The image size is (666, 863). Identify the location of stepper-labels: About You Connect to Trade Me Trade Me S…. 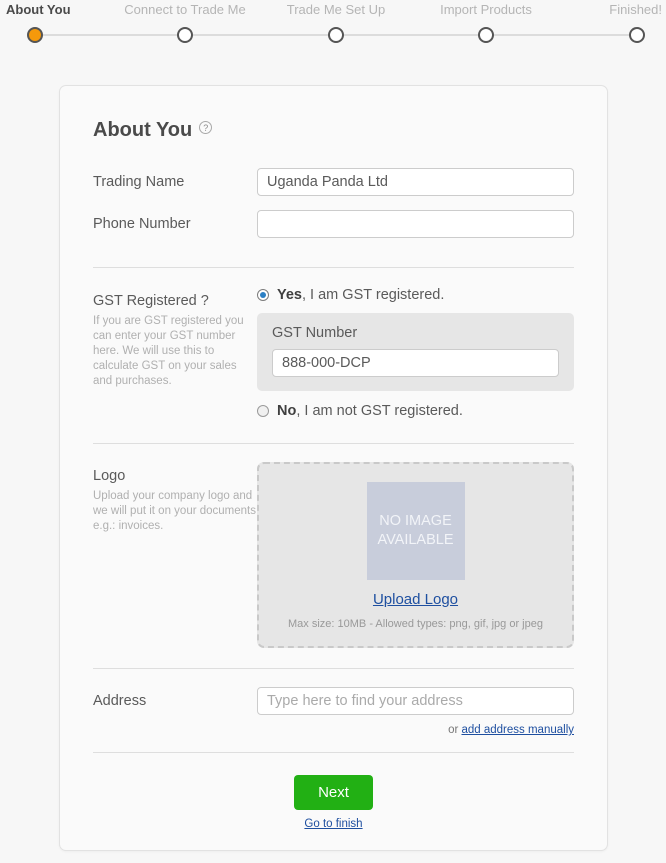
(333, 12).